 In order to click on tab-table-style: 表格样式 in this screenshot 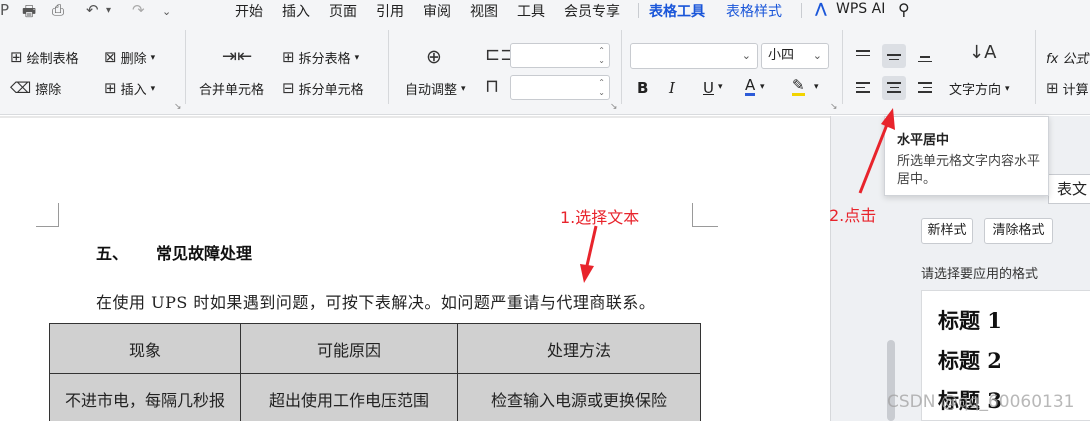, I will do `click(754, 11)`.